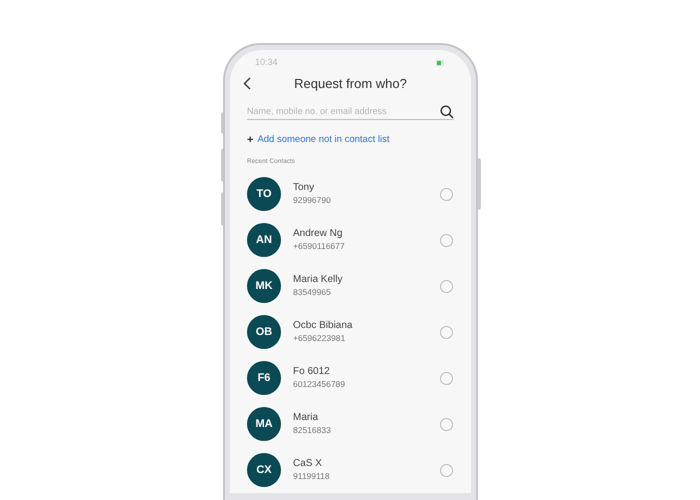  What do you see at coordinates (264, 470) in the screenshot?
I see `avatar-initials: CX` at bounding box center [264, 470].